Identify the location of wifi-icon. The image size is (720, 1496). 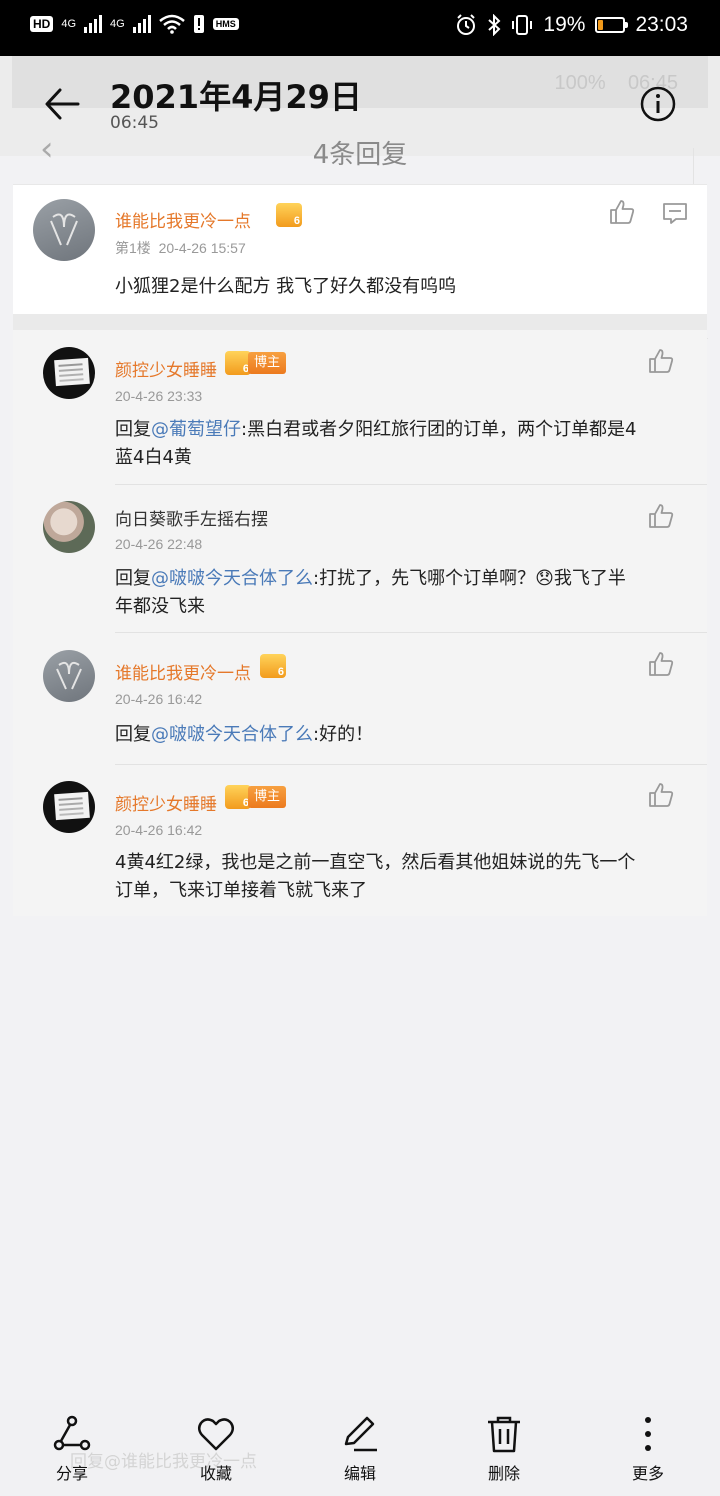
(171, 24).